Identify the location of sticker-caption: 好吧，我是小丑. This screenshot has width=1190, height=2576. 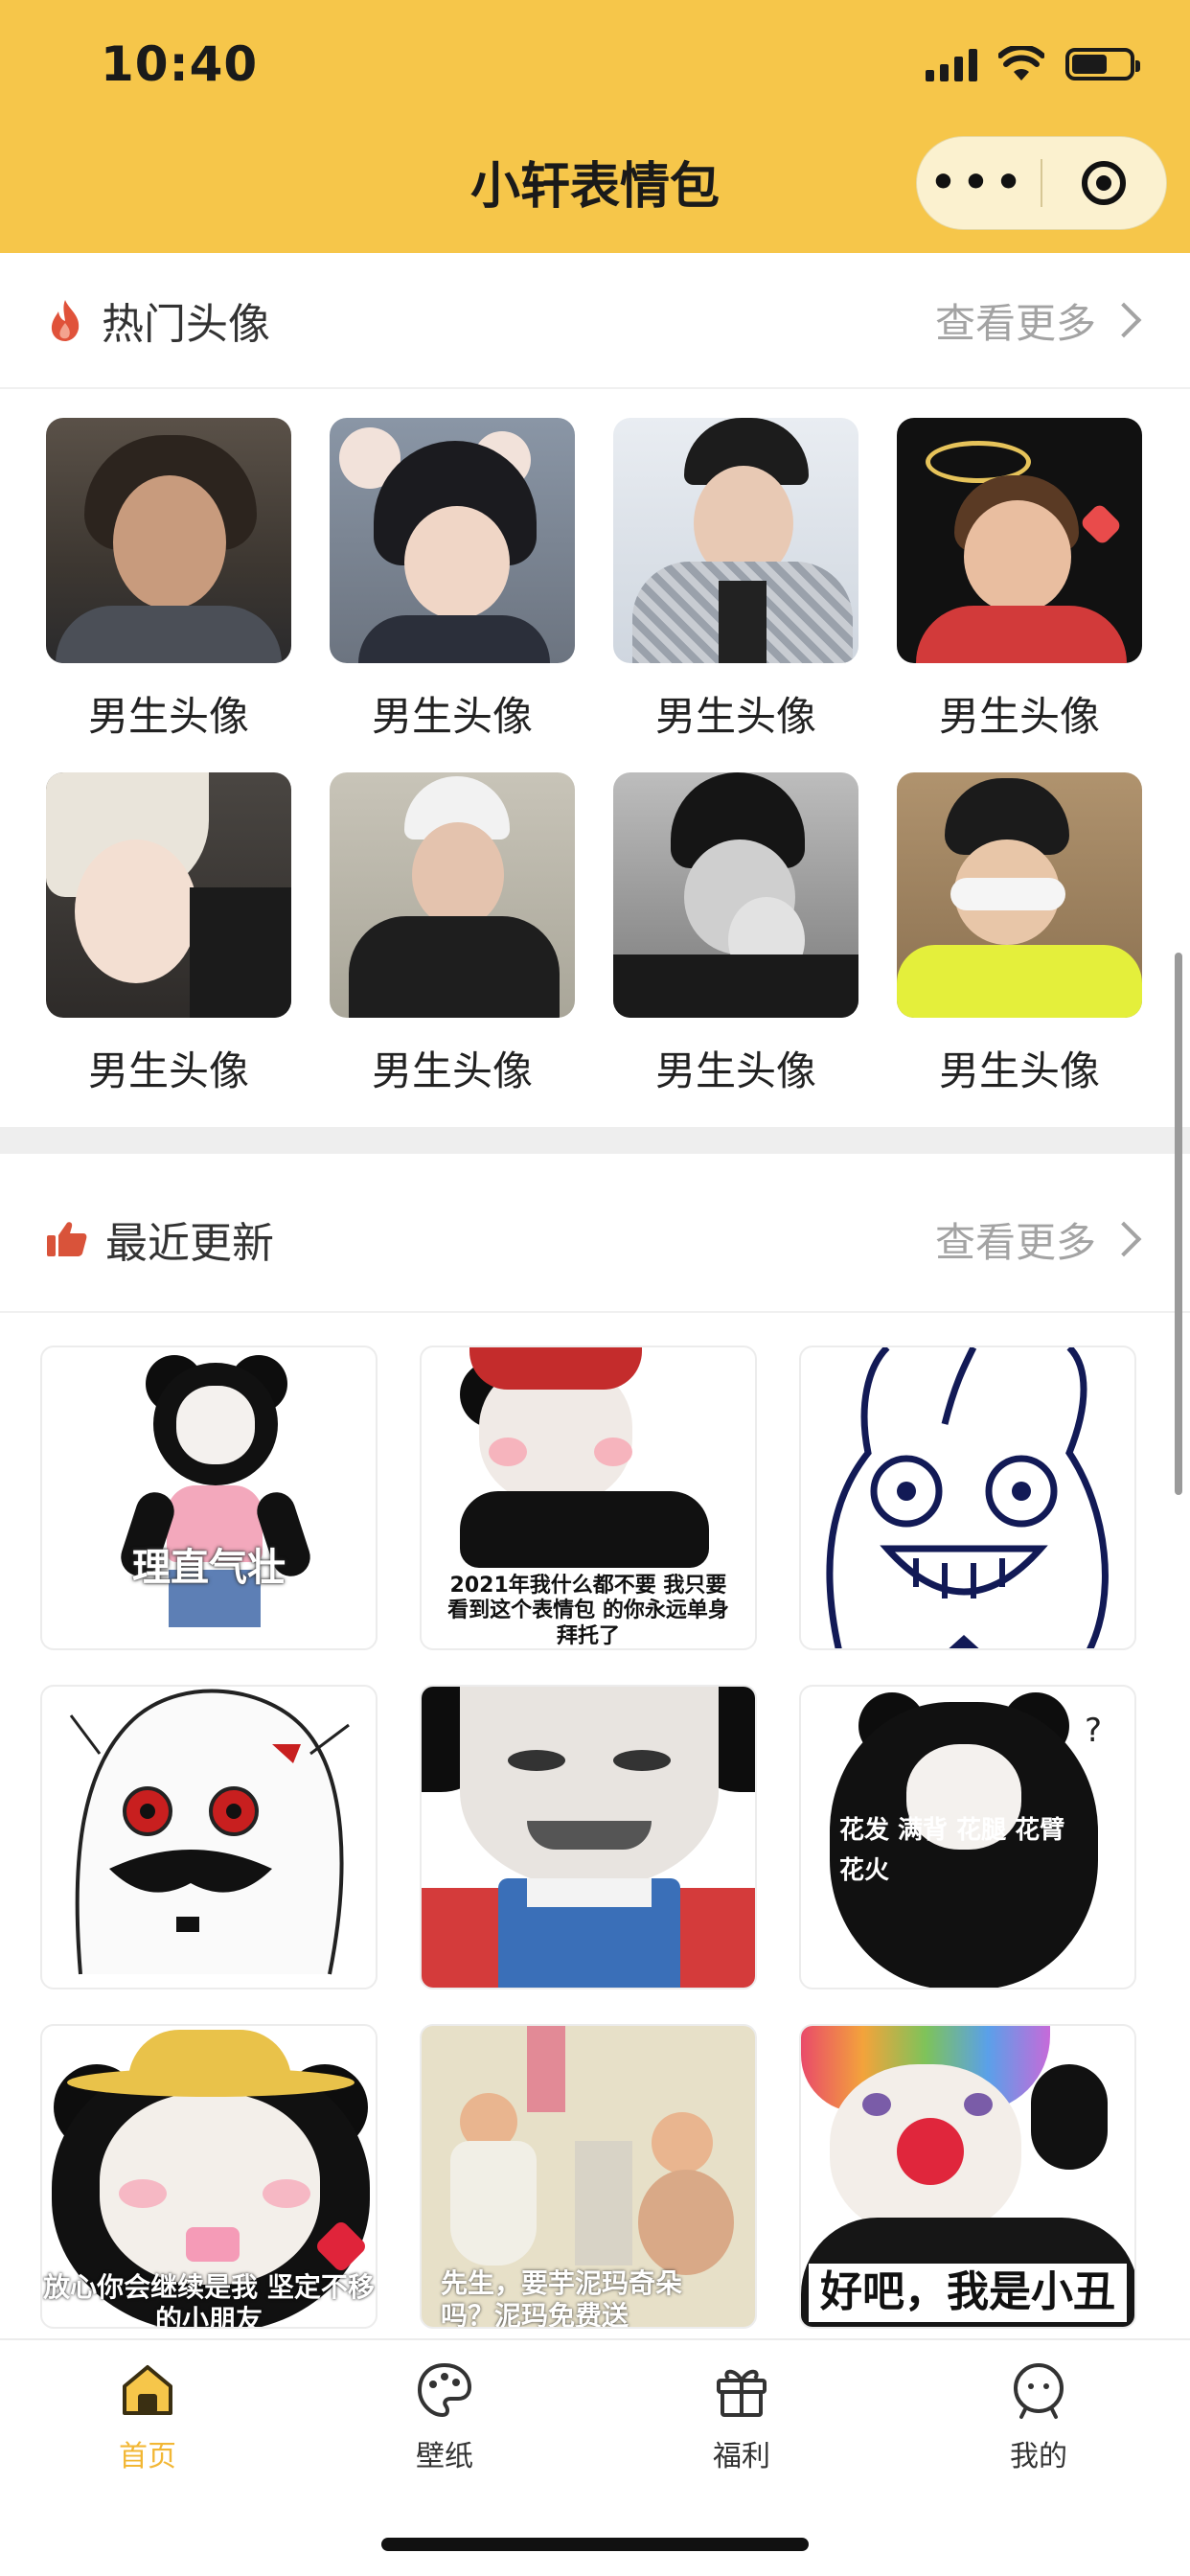
(968, 2293).